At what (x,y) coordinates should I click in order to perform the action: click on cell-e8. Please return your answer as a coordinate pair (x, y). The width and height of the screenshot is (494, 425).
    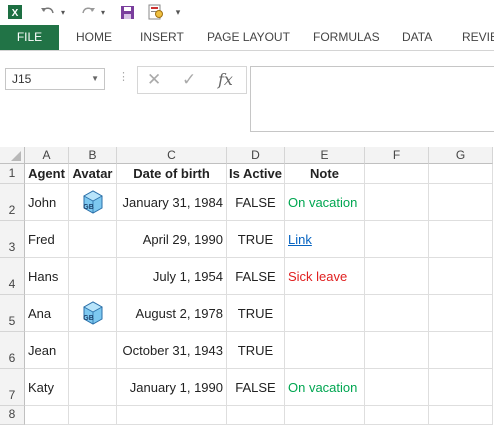
    Looking at the image, I should click on (325, 415).